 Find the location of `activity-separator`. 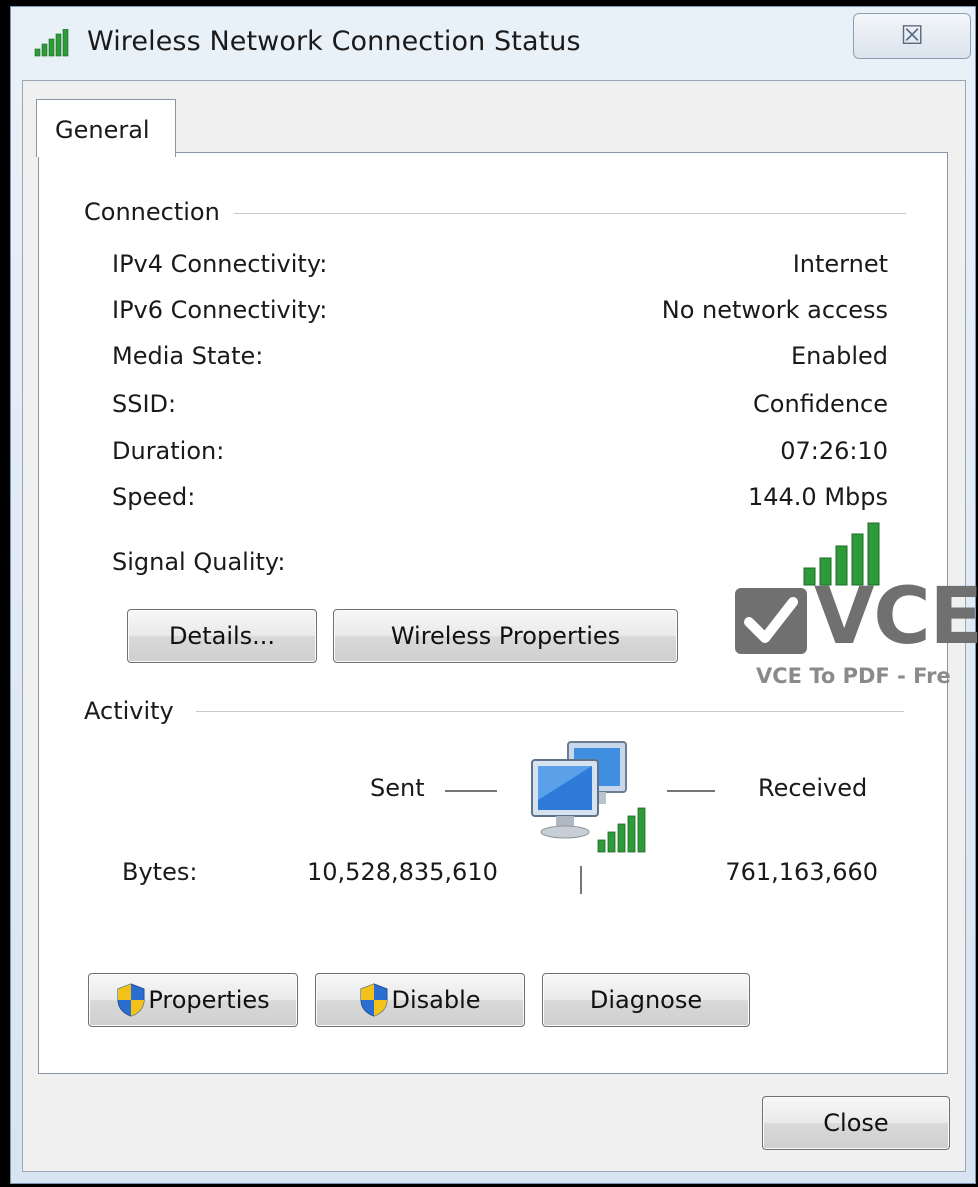

activity-separator is located at coordinates (550, 711).